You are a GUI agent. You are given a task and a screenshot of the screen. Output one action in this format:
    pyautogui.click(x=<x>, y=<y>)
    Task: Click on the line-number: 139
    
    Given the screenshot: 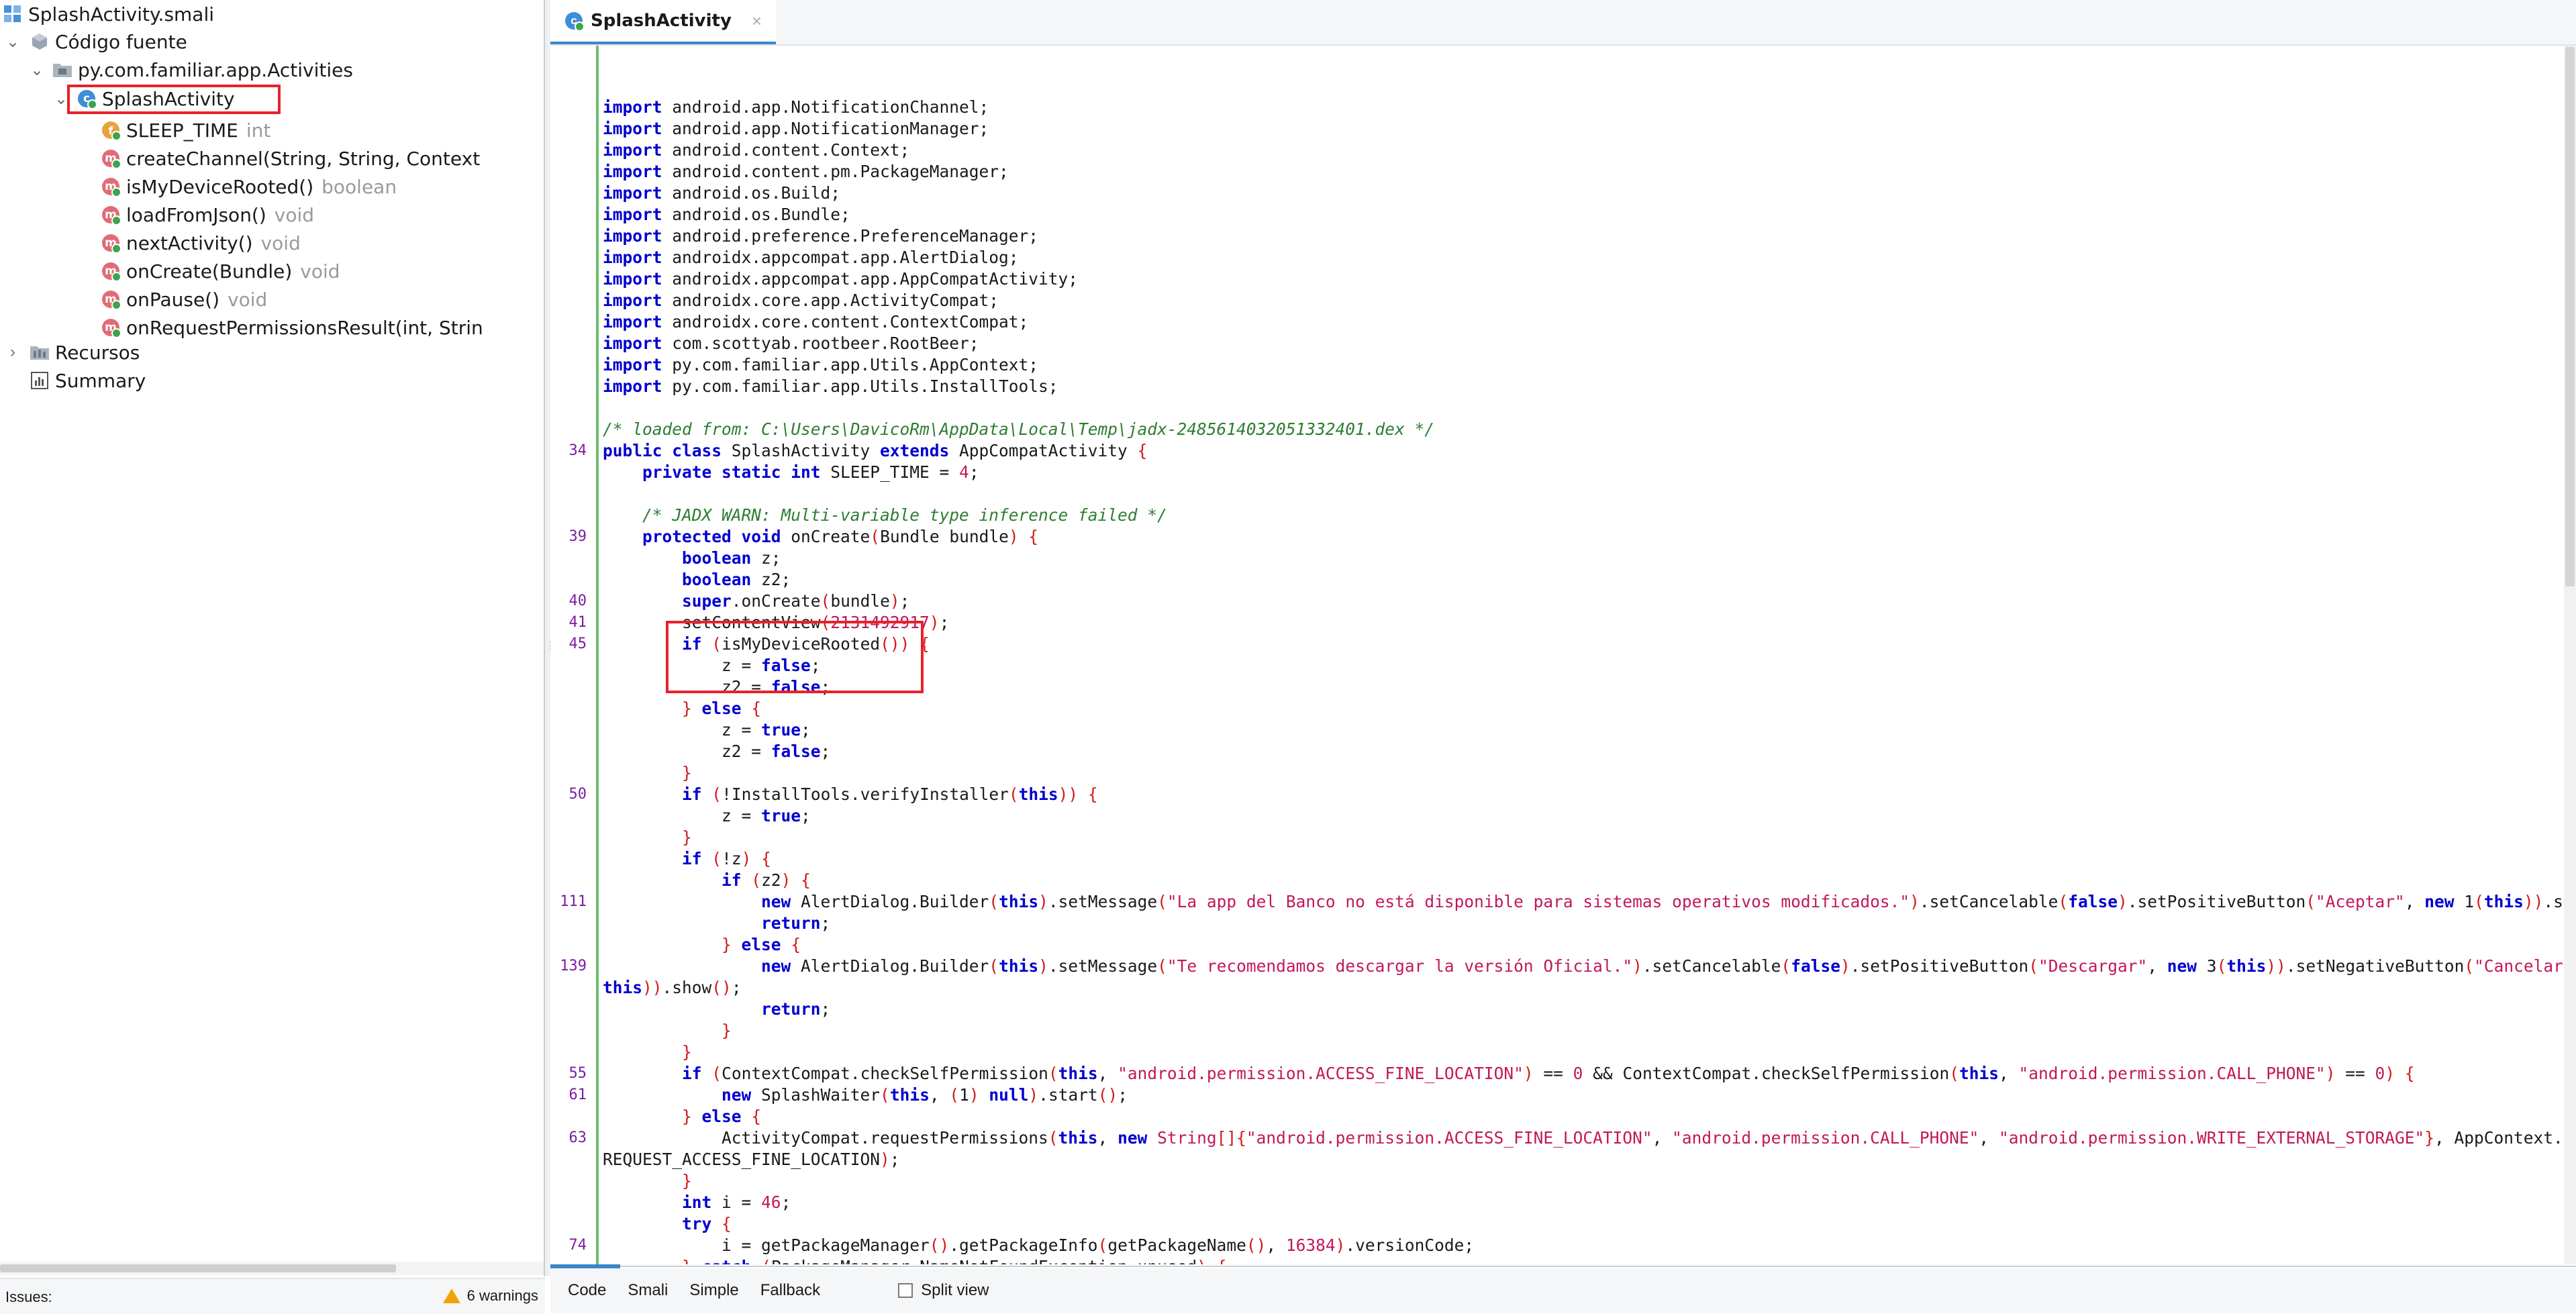 What is the action you would take?
    pyautogui.click(x=573, y=966)
    